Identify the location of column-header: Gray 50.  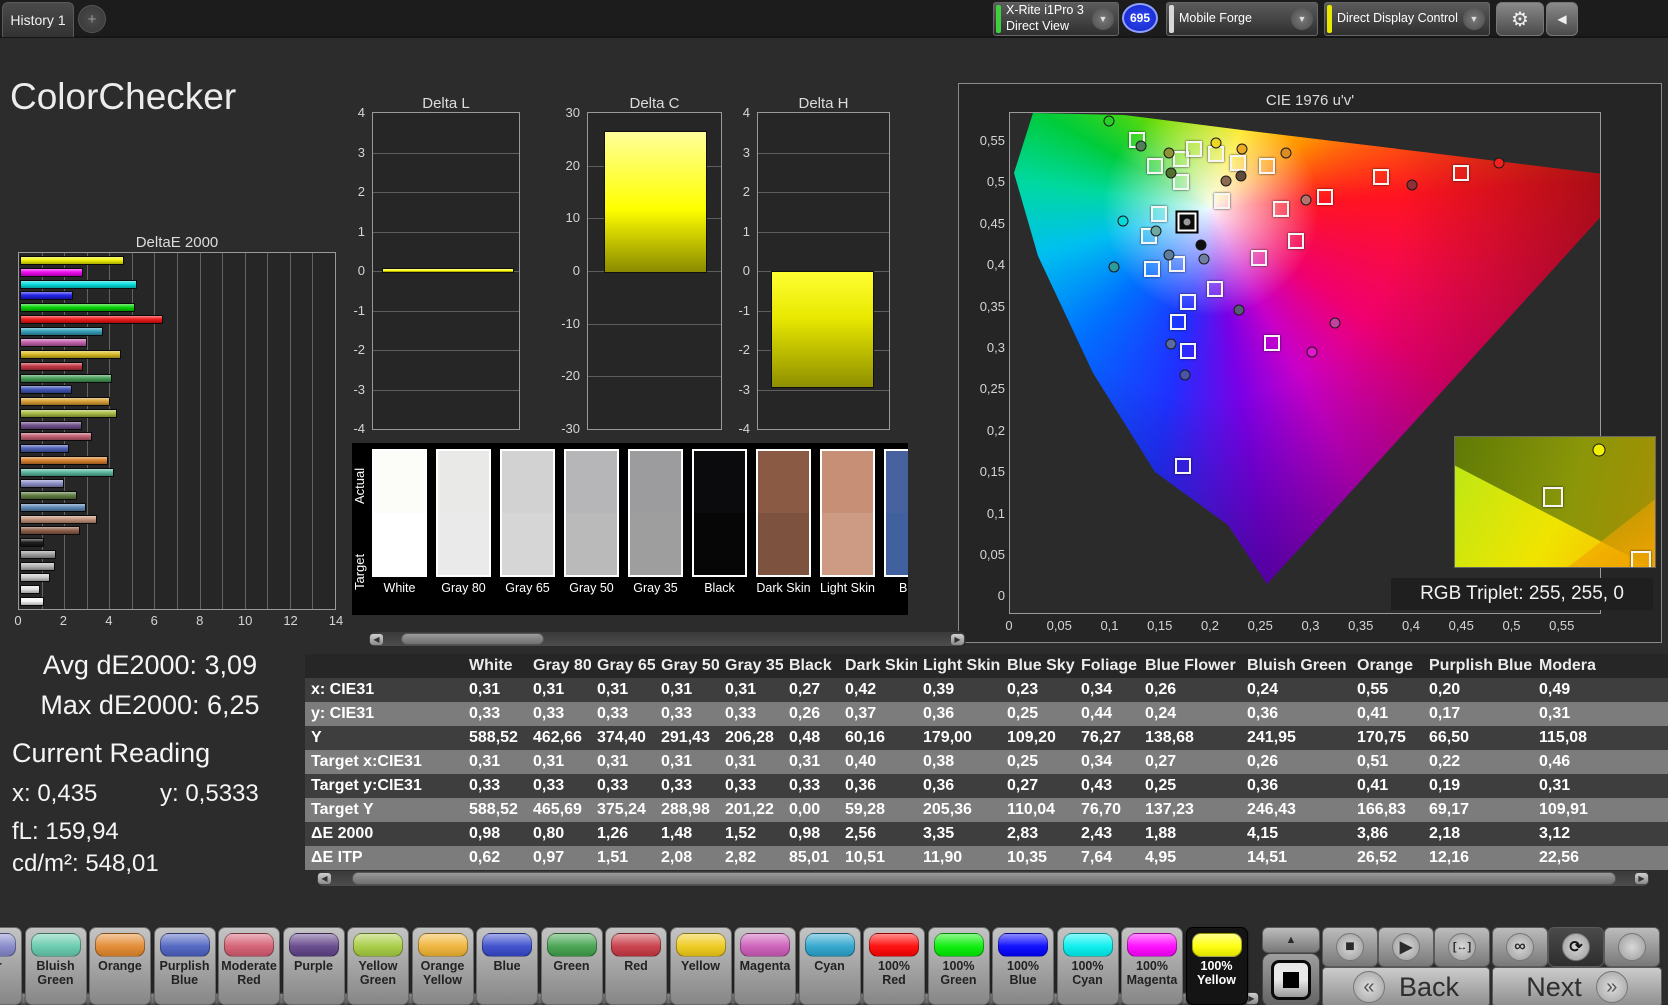
(687, 666).